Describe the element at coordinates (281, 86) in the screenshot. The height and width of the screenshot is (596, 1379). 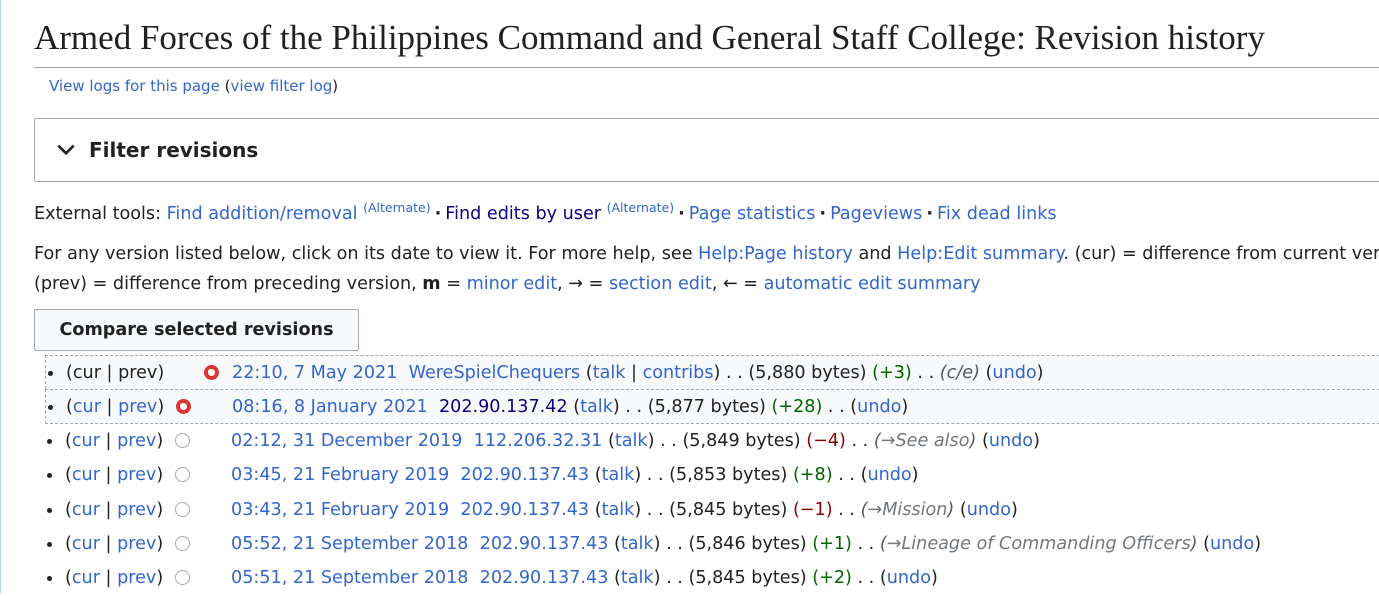
I see `view-filter-log-link: view filter log` at that location.